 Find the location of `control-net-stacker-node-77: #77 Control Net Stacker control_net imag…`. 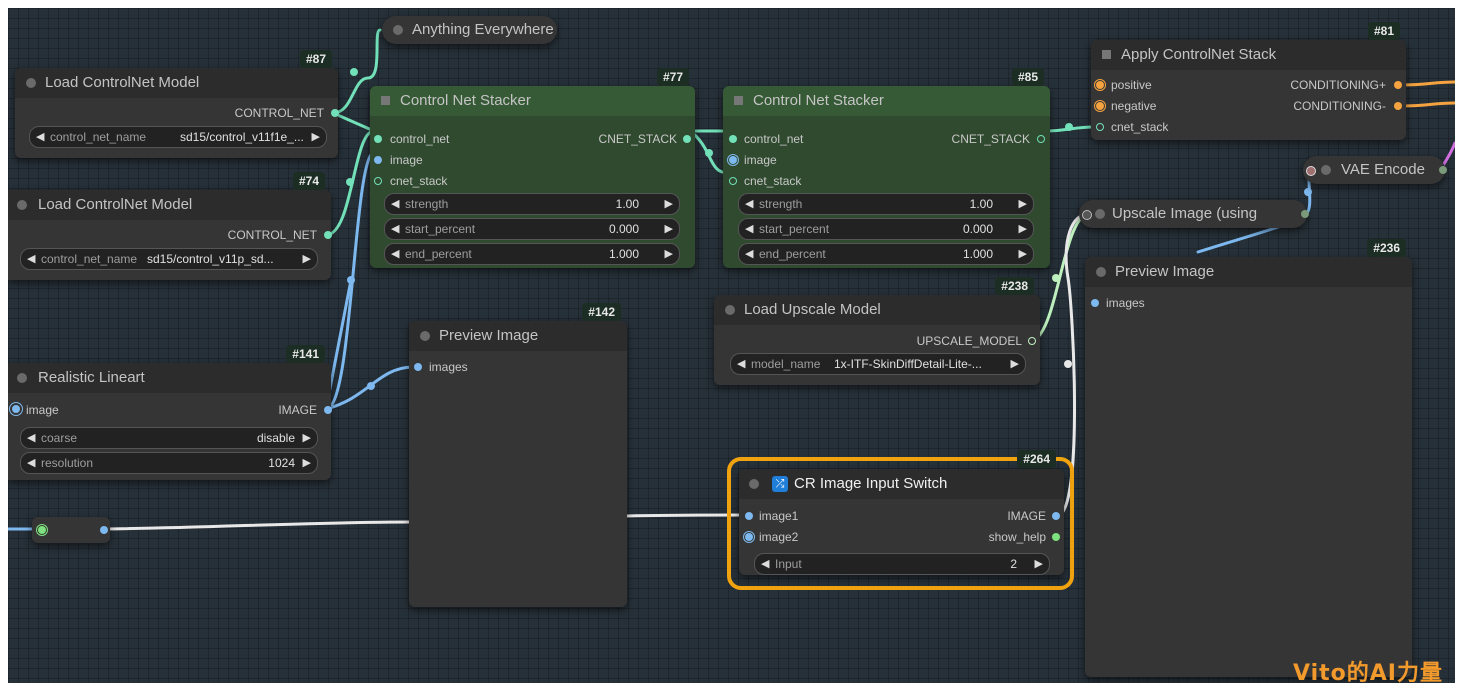

control-net-stacker-node-77: #77 Control Net Stacker control_net imag… is located at coordinates (532, 168).